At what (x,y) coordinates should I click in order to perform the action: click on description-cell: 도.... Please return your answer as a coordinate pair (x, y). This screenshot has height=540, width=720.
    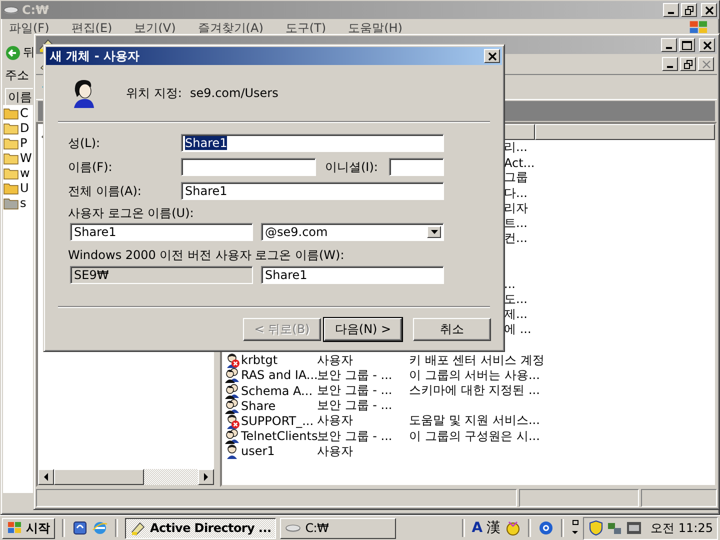
    Looking at the image, I should click on (516, 299).